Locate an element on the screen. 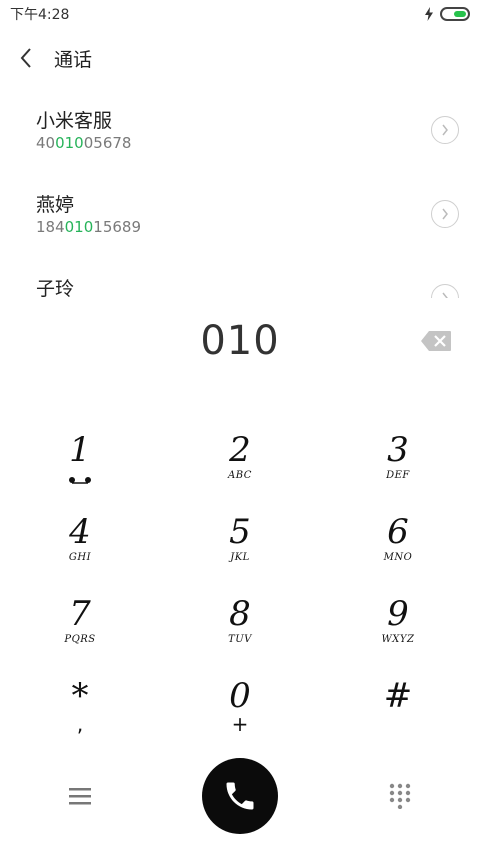  menu-button is located at coordinates (80, 796).